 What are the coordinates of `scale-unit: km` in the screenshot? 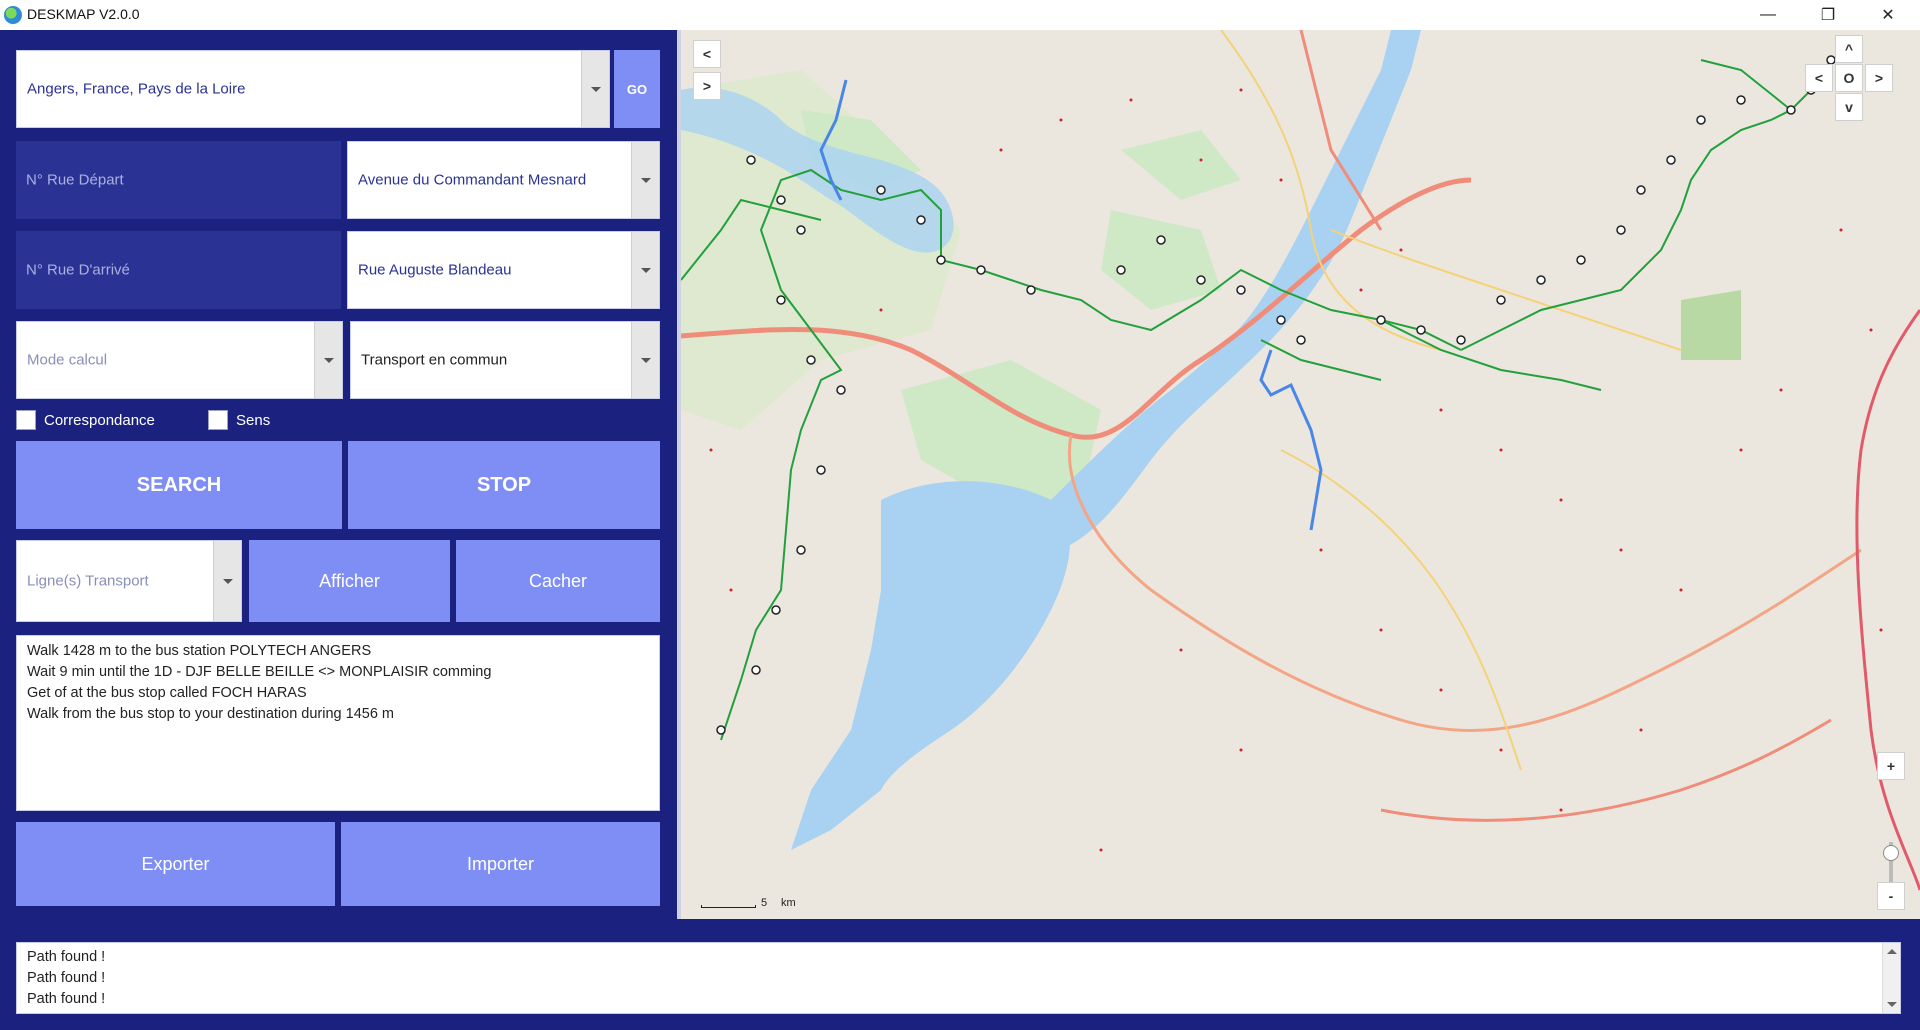 It's located at (788, 903).